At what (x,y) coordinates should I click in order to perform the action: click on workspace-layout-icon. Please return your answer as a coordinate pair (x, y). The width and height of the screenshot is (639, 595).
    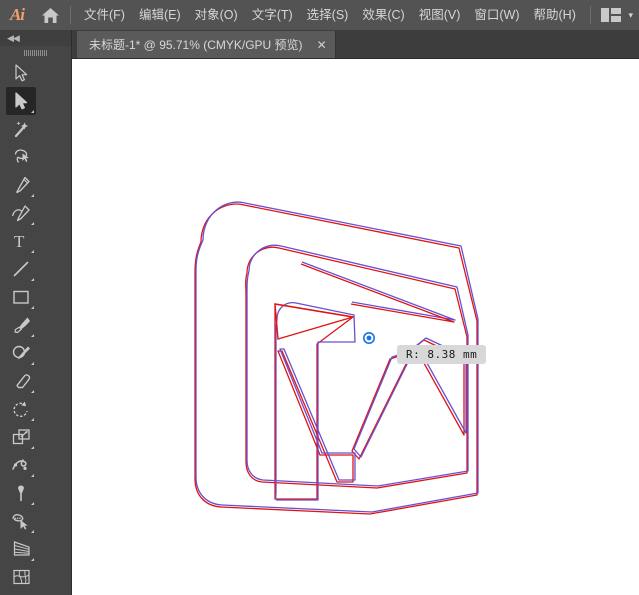
    Looking at the image, I should click on (611, 15).